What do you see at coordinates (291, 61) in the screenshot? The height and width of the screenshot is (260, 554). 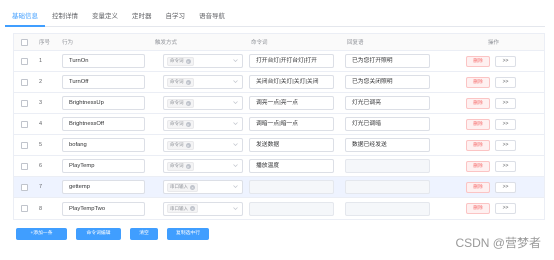 I see `command-input: 打开台灯|开打台灯|打开` at bounding box center [291, 61].